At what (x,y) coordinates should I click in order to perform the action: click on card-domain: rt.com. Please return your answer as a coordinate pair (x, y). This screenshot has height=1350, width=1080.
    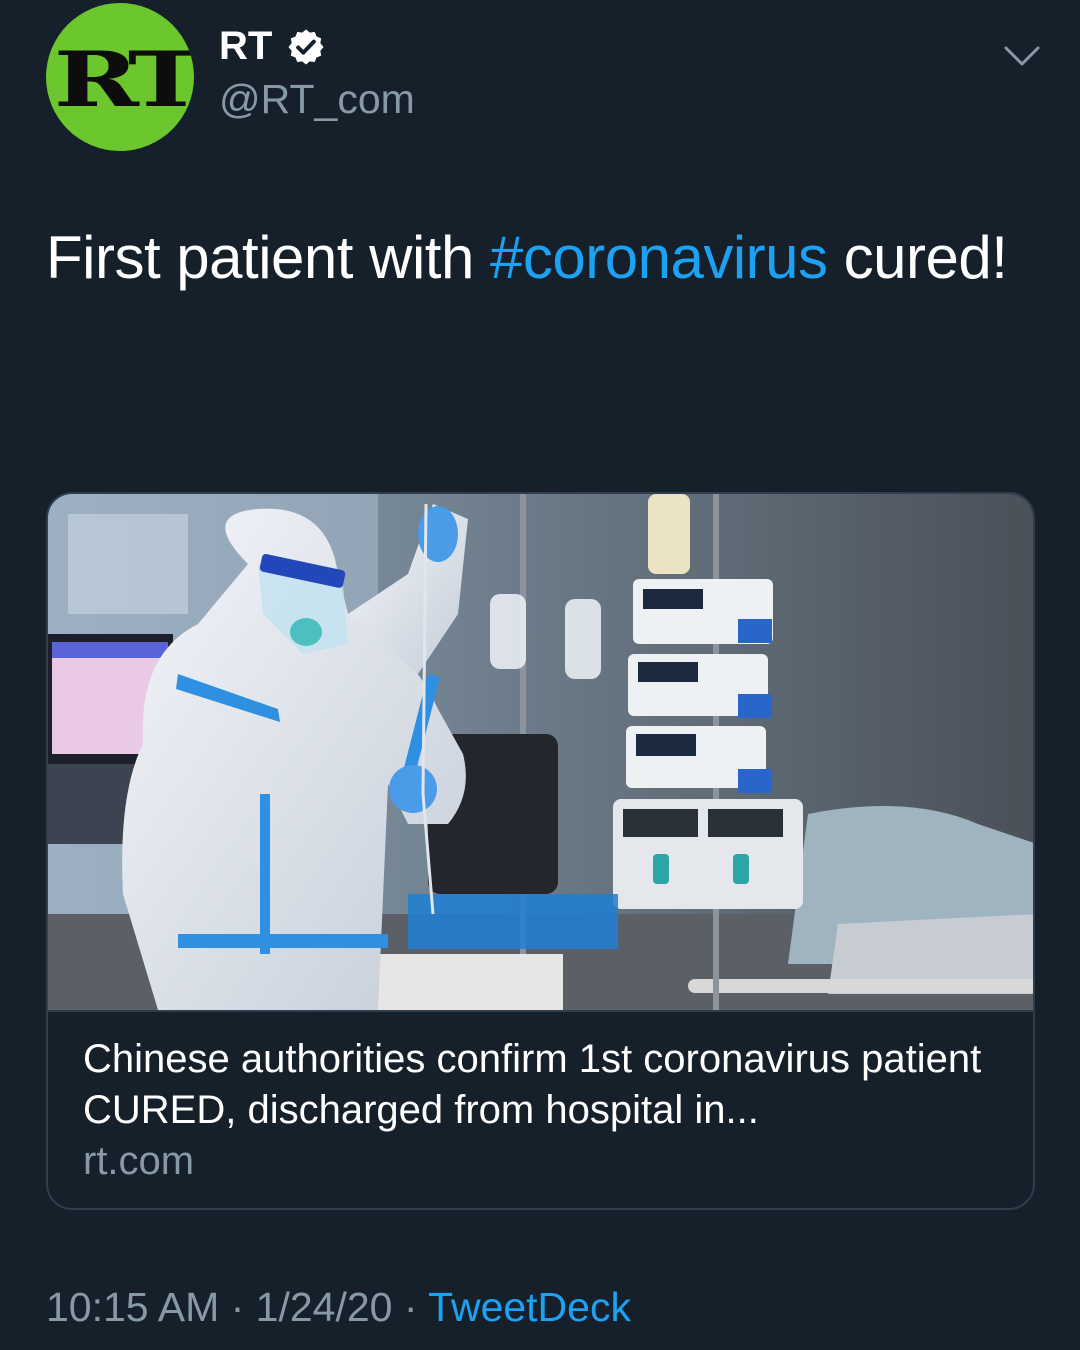
    Looking at the image, I should click on (138, 1161).